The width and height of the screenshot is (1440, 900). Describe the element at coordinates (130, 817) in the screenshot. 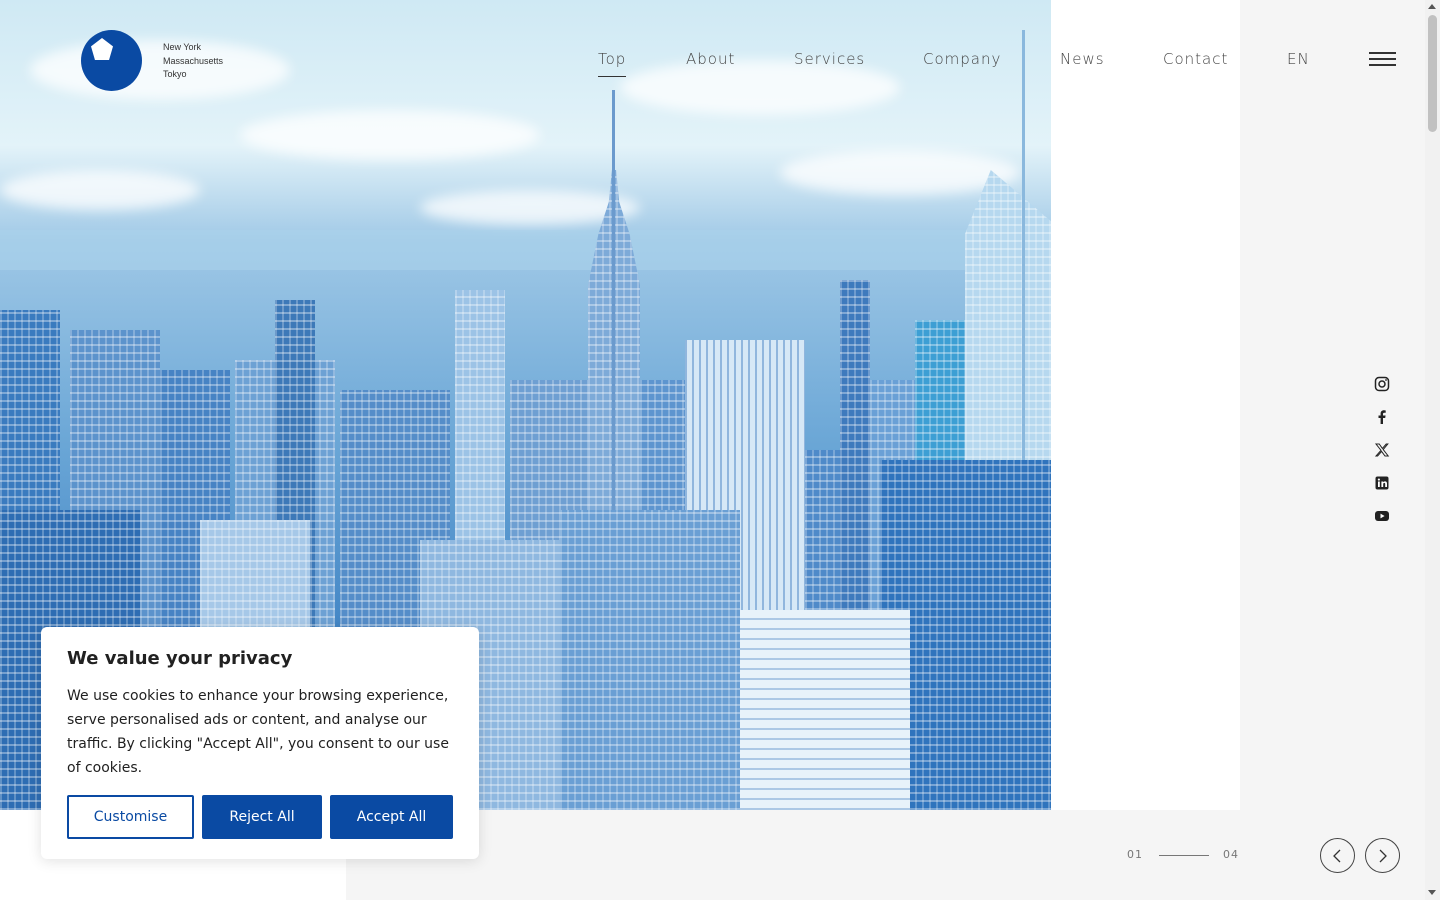

I see `customise-button: Customise` at that location.